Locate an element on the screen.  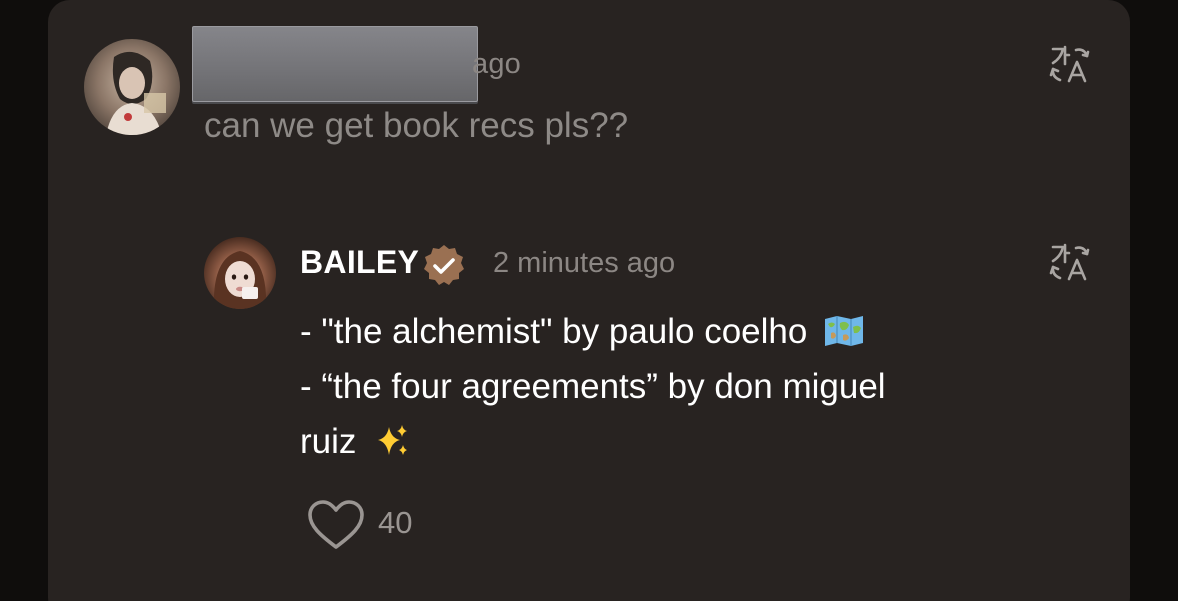
reply-author-name: BAILEY is located at coordinates (359, 262).